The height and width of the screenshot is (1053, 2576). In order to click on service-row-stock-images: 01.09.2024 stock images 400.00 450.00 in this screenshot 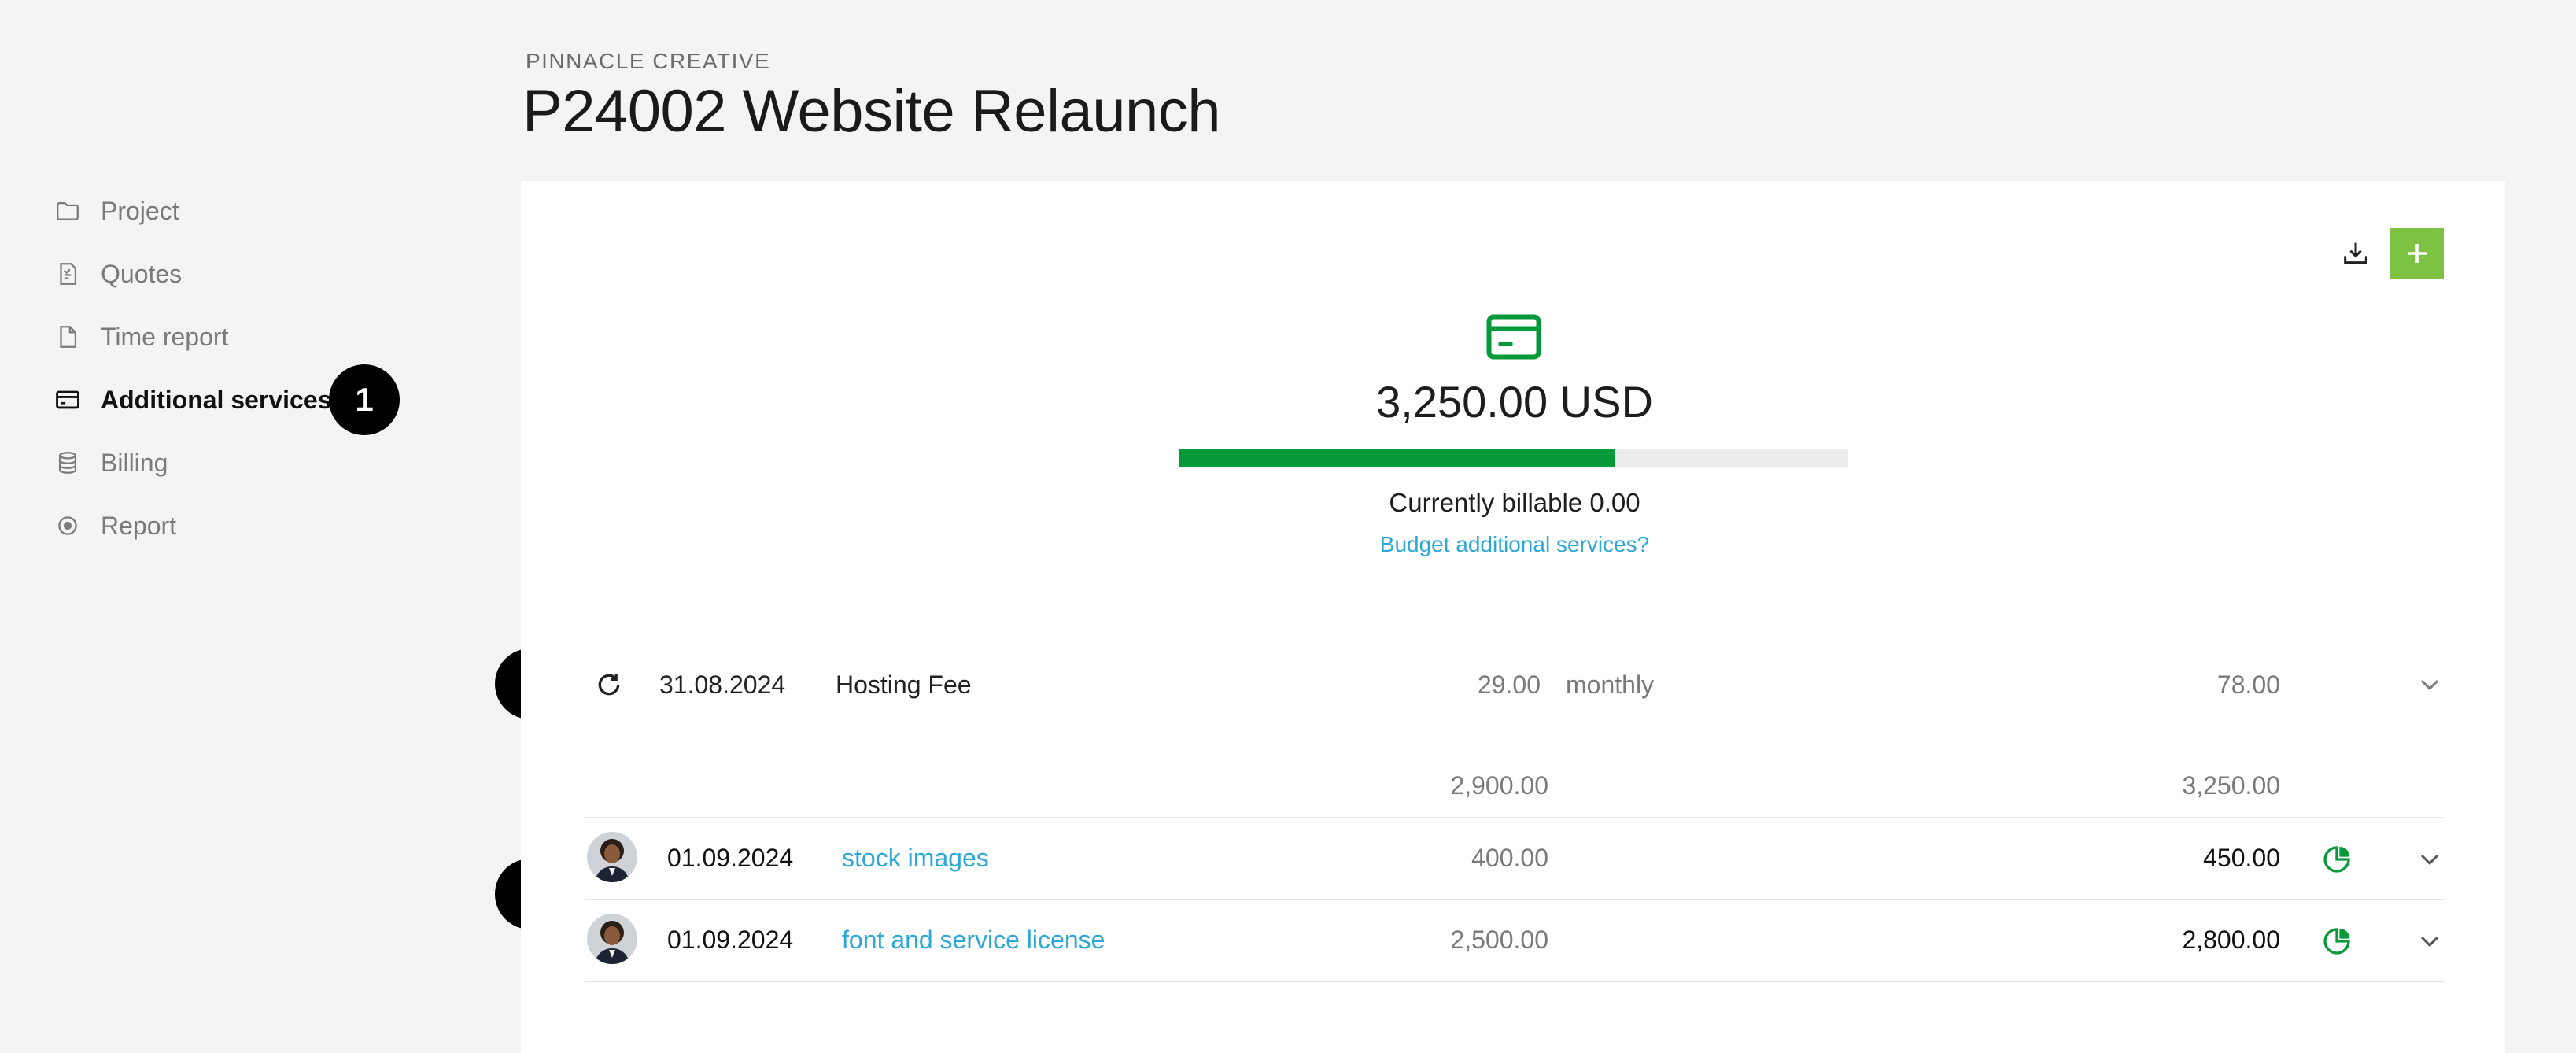, I will do `click(1515, 859)`.